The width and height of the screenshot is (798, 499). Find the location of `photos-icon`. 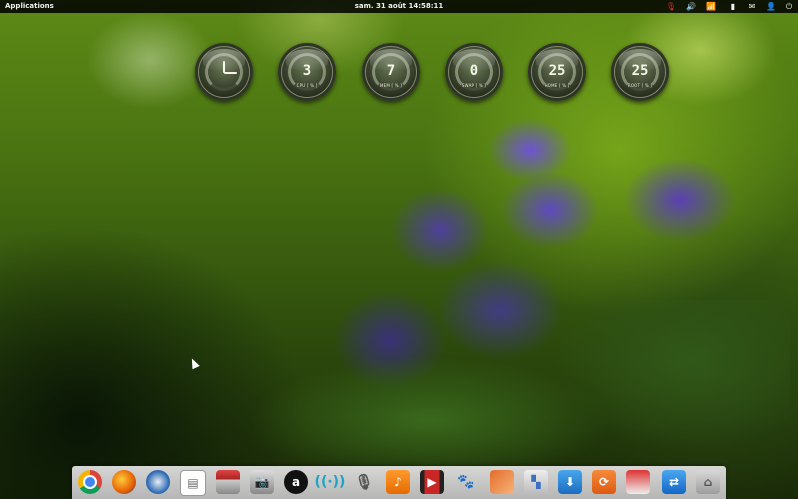

photos-icon is located at coordinates (502, 482).